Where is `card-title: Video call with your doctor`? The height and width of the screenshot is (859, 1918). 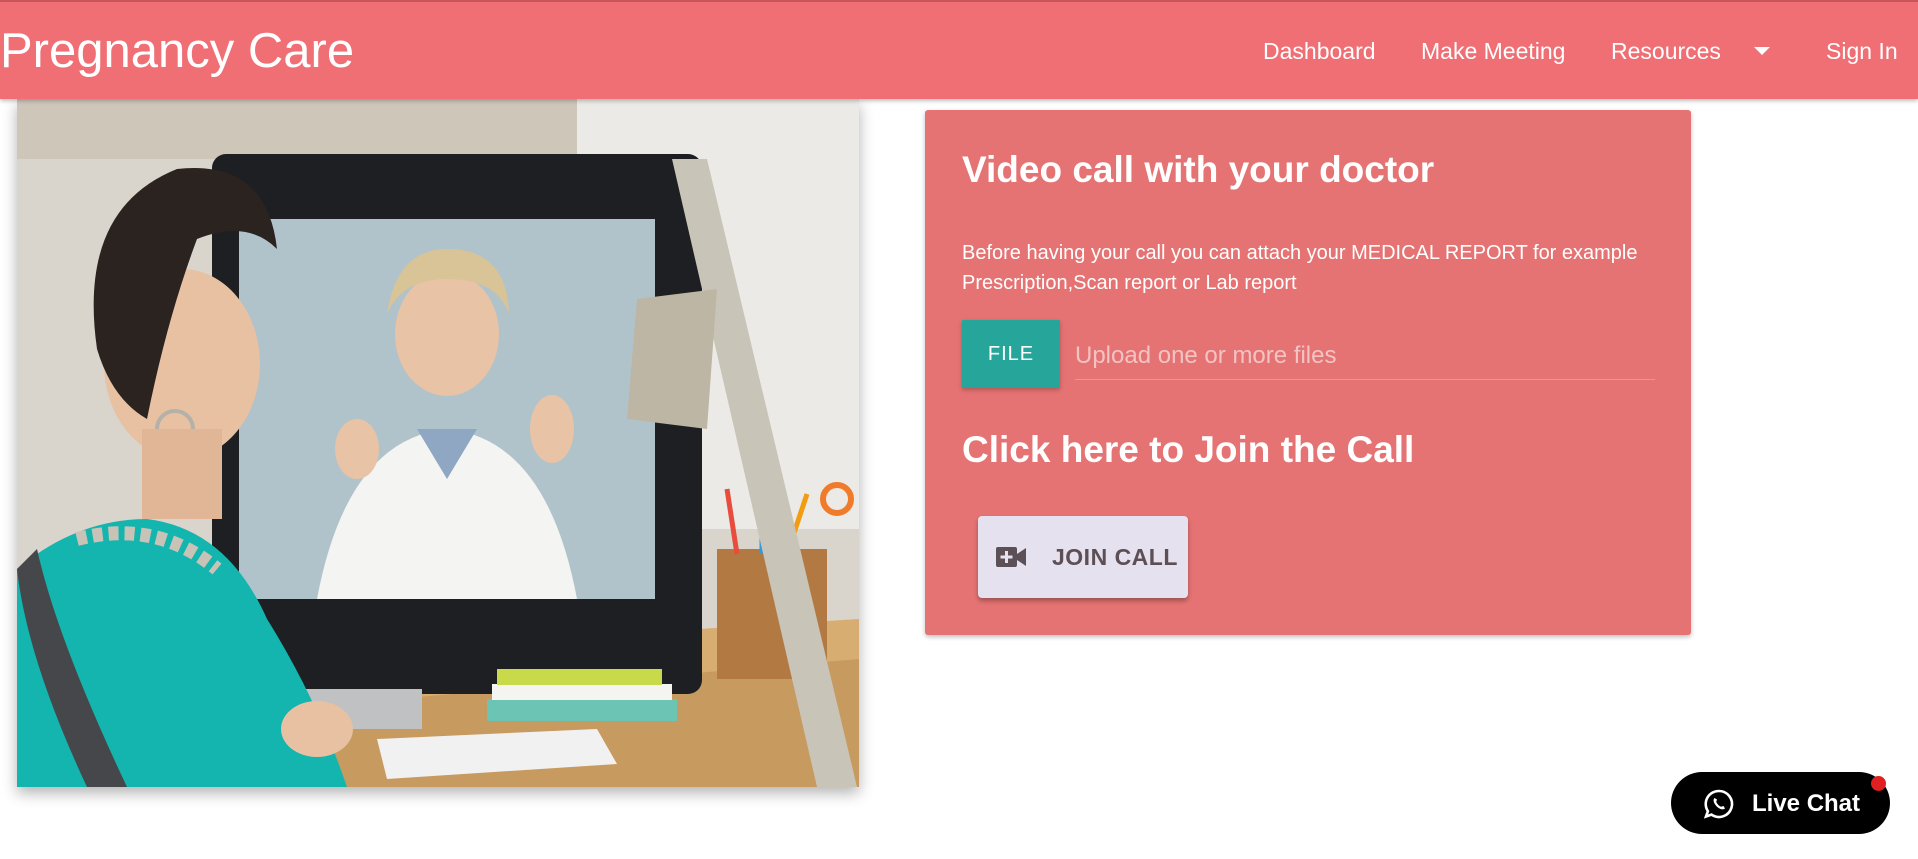 card-title: Video call with your doctor is located at coordinates (1198, 169).